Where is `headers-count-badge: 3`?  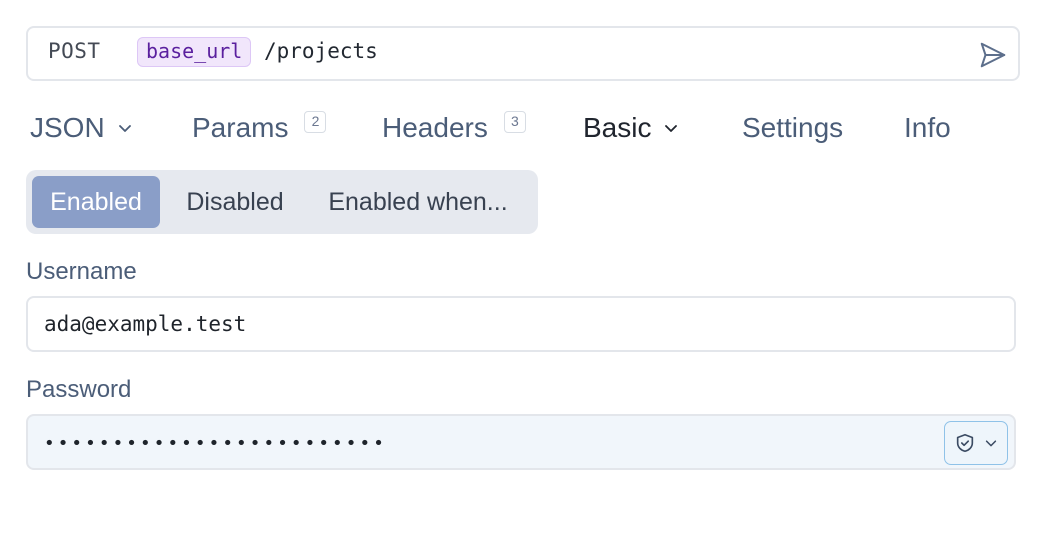 headers-count-badge: 3 is located at coordinates (514, 122).